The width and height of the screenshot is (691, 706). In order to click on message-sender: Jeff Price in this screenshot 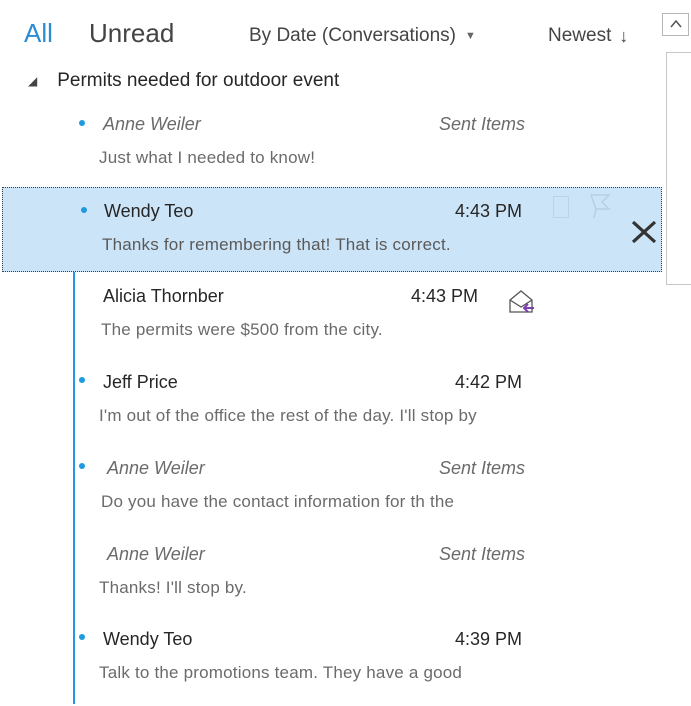, I will do `click(140, 382)`.